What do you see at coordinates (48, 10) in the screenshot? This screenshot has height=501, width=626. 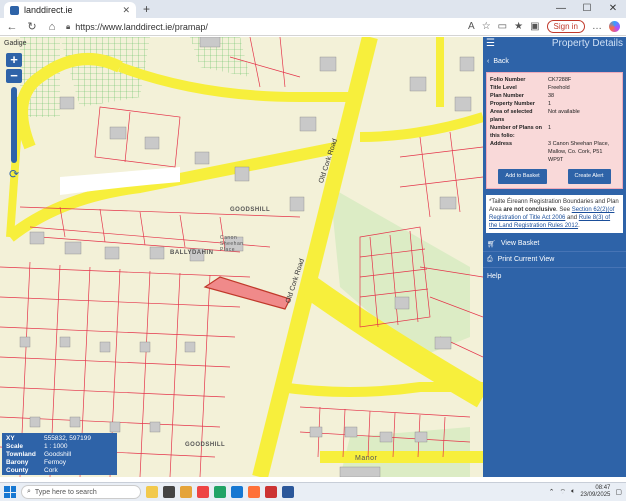 I see `tab-title: landdirect.ie` at bounding box center [48, 10].